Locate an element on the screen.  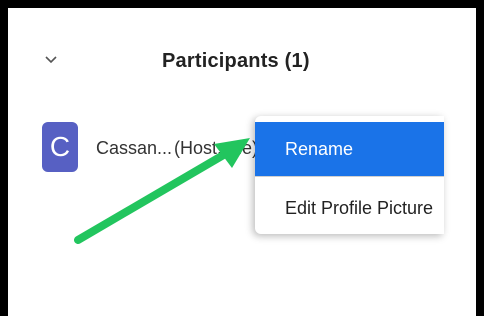
menu-item-rename: Rename is located at coordinates (349, 149).